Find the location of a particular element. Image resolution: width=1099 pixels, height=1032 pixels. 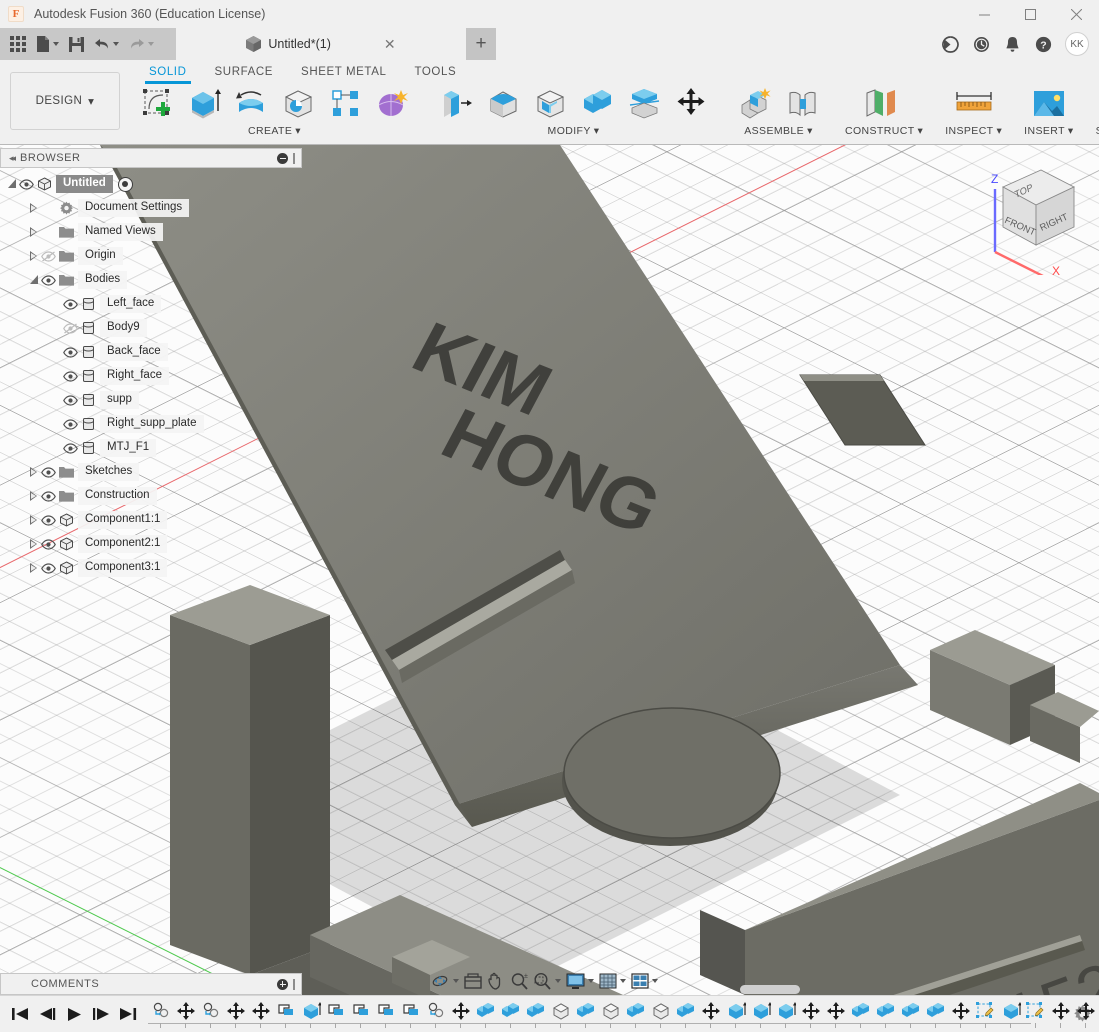

ribbon-tab-tools: TOOLS is located at coordinates (435, 72).